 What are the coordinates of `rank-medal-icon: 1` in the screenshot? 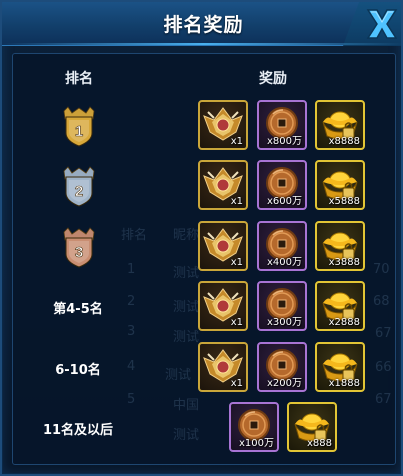 It's located at (79, 126).